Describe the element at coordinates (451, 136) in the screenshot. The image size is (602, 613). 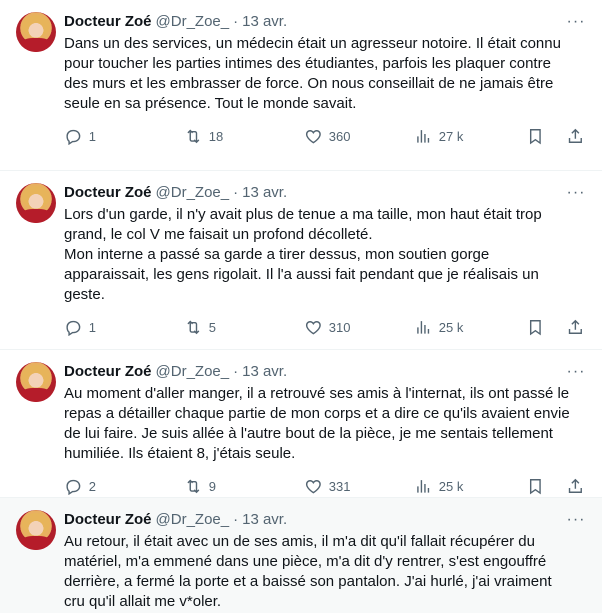
I see `view-count: 27 k` at that location.